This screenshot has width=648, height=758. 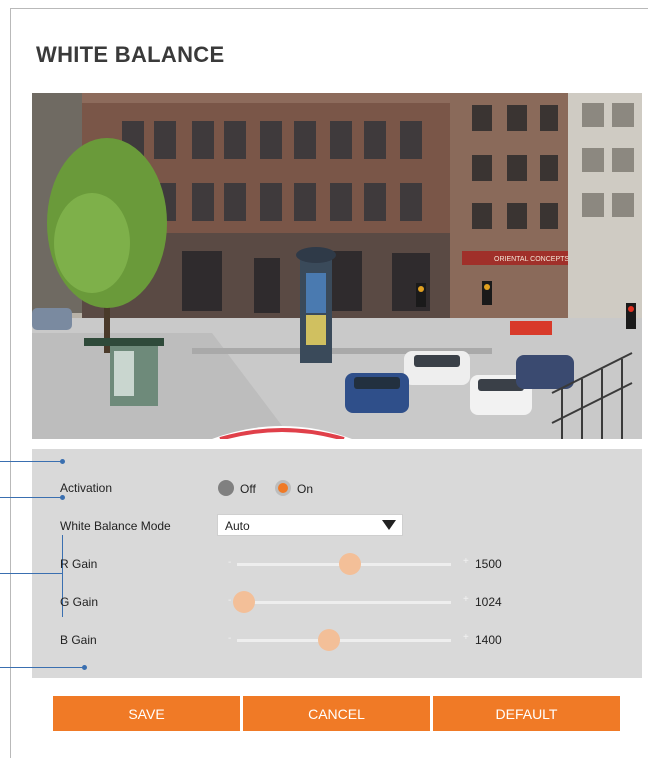 What do you see at coordinates (78, 640) in the screenshot?
I see `b-gain-label: B Gain` at bounding box center [78, 640].